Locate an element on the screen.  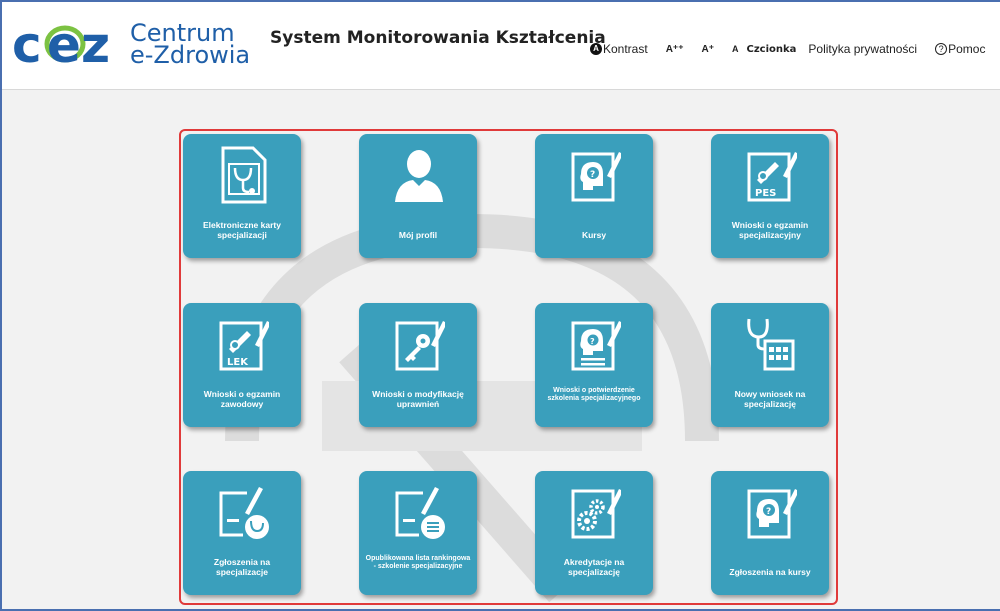
contrast-label: Kontrast is located at coordinates (625, 49).